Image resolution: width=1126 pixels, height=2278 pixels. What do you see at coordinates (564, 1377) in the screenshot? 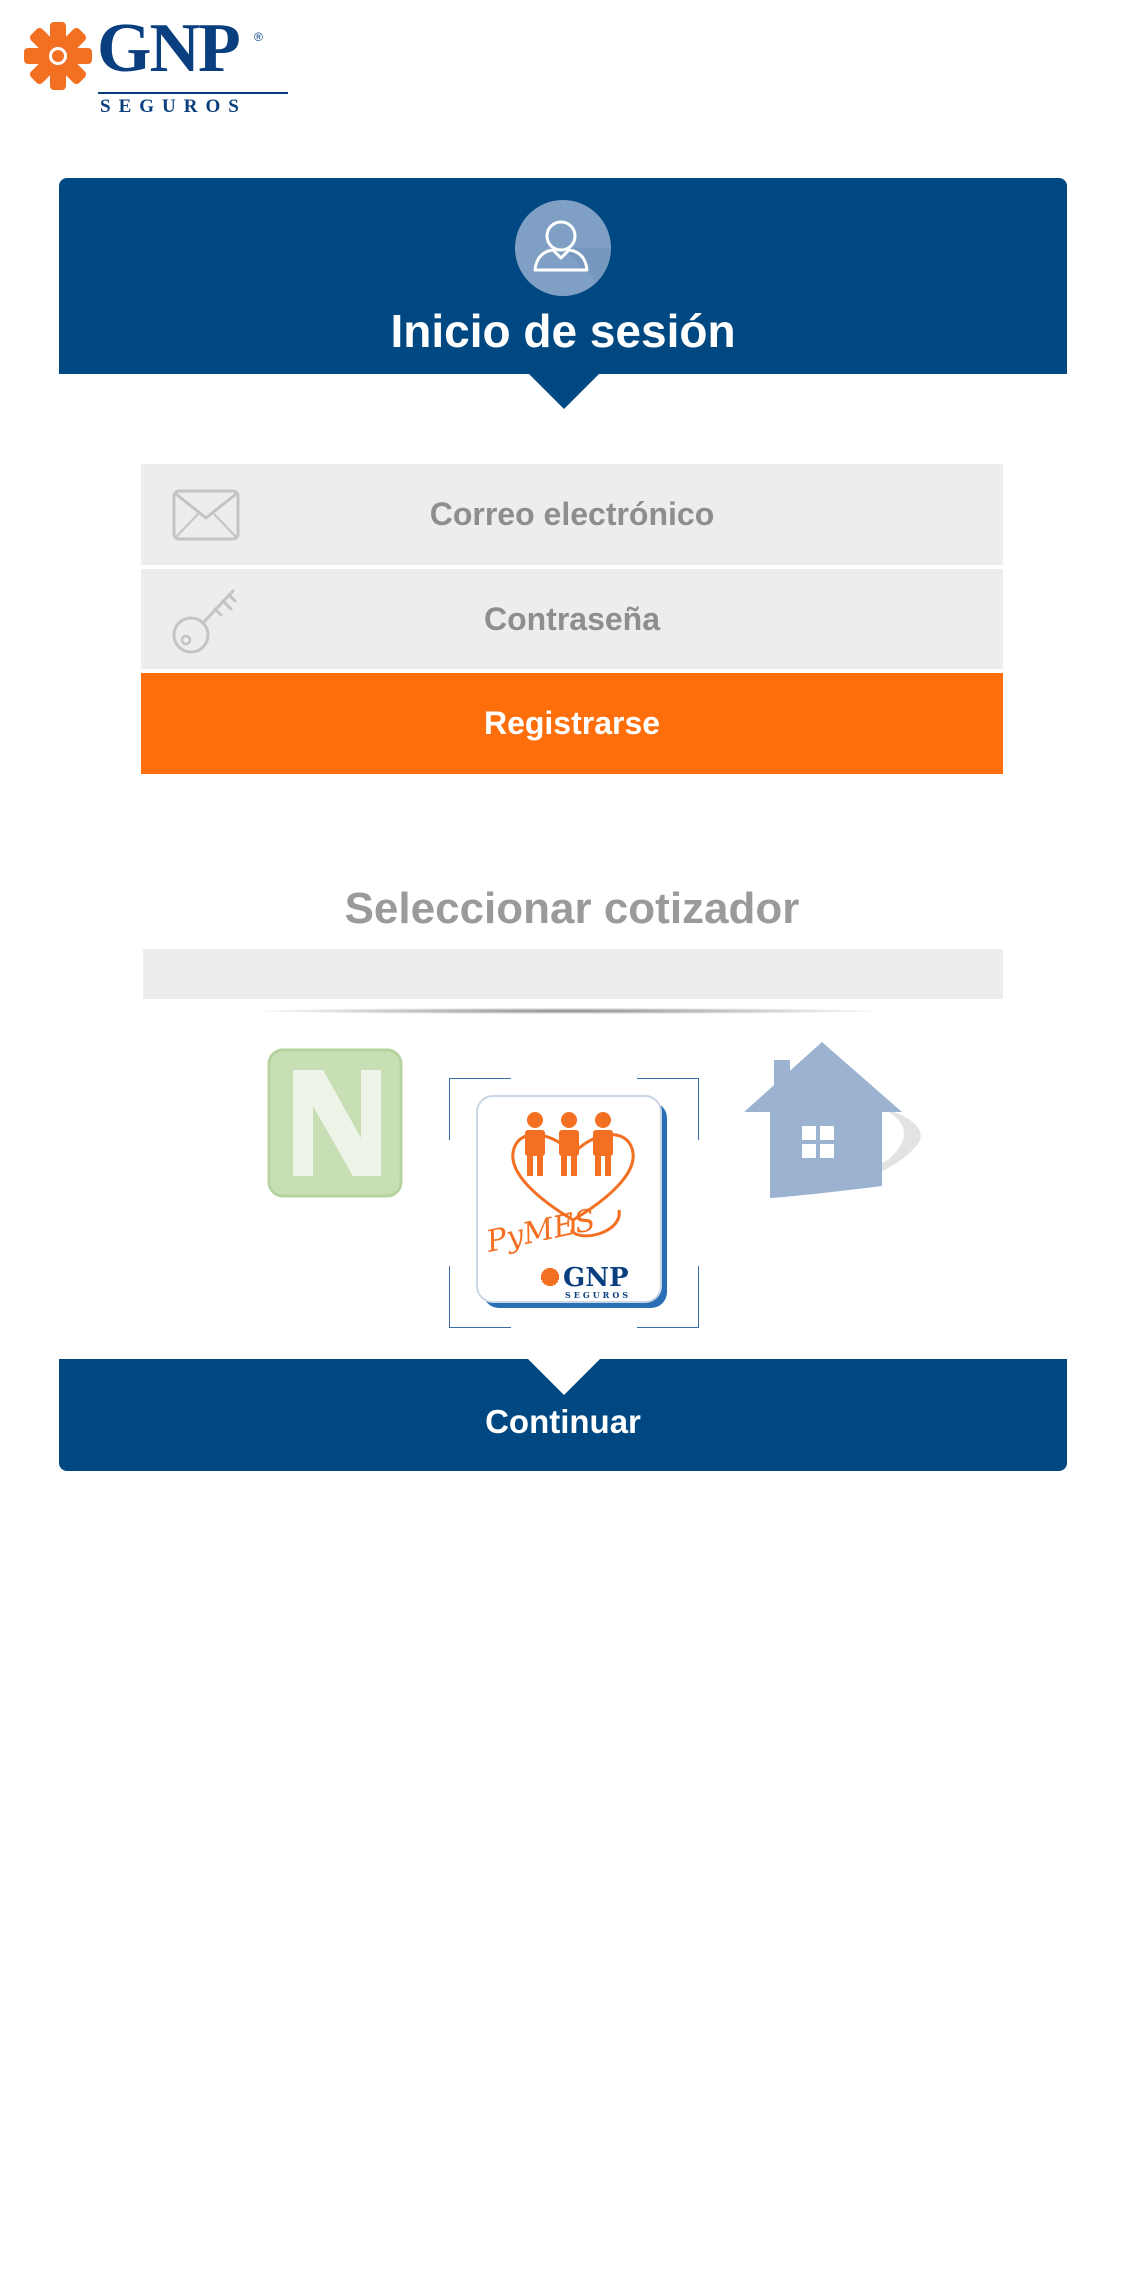
I see `continue-pointer` at bounding box center [564, 1377].